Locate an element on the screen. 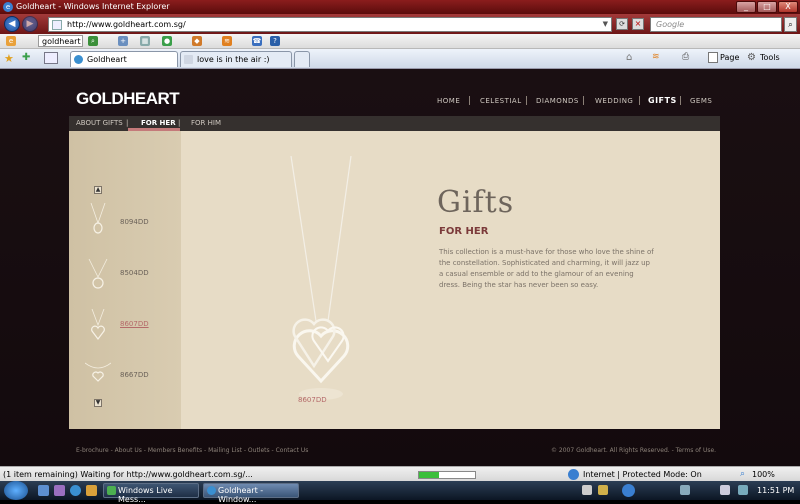 The image size is (800, 504). quicklaunch-desktop-icon is located at coordinates (43, 490).